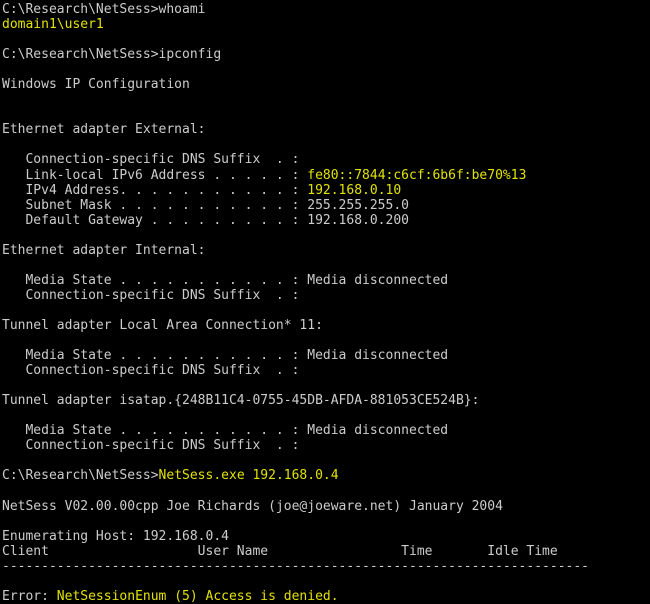  I want to click on terminal-line-table-header: Client User Name Time Idle Time, so click(326, 551).